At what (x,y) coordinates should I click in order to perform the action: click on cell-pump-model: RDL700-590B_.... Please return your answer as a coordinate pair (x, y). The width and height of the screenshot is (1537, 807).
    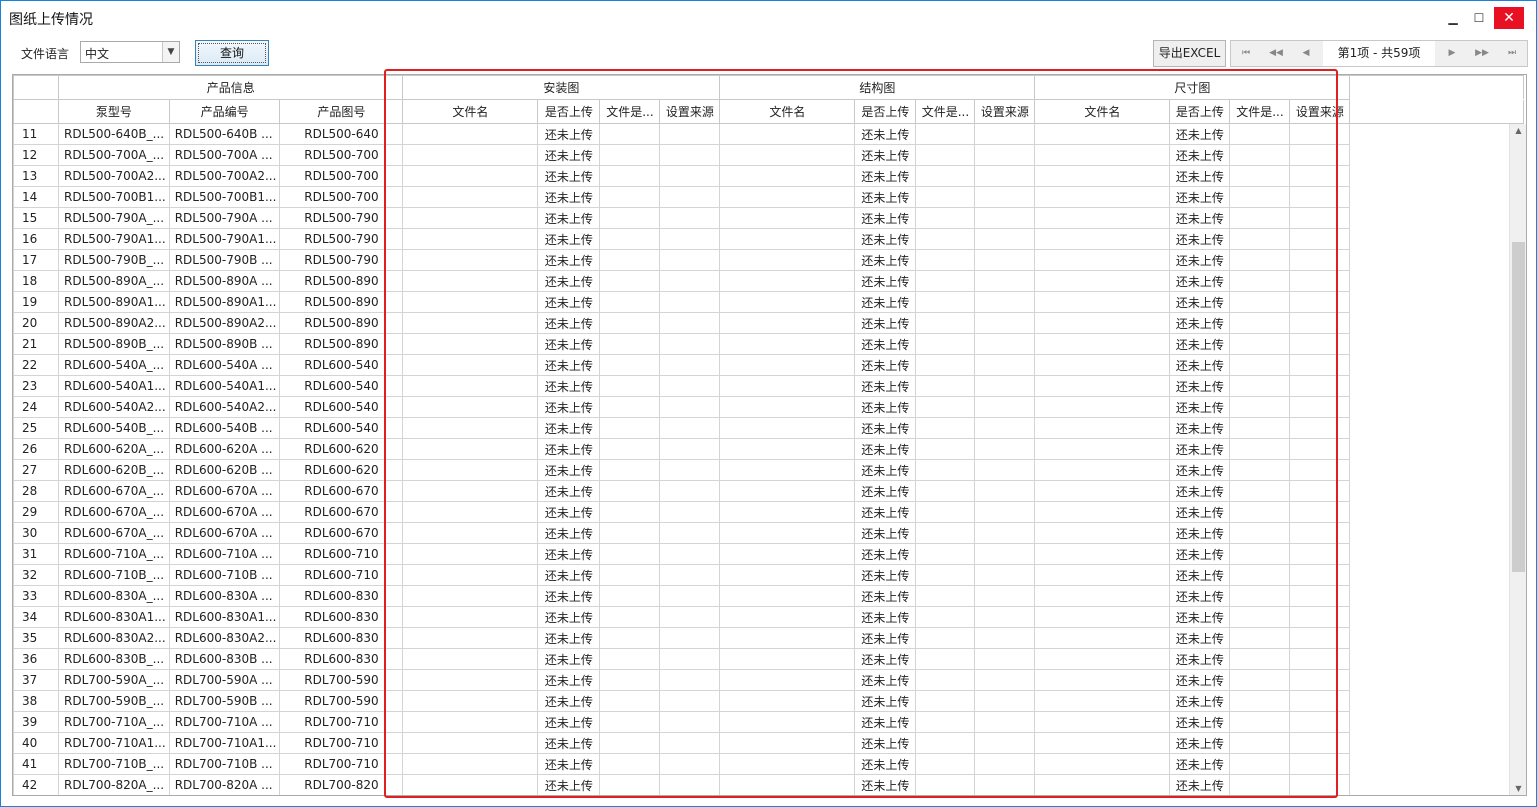
    Looking at the image, I should click on (114, 701).